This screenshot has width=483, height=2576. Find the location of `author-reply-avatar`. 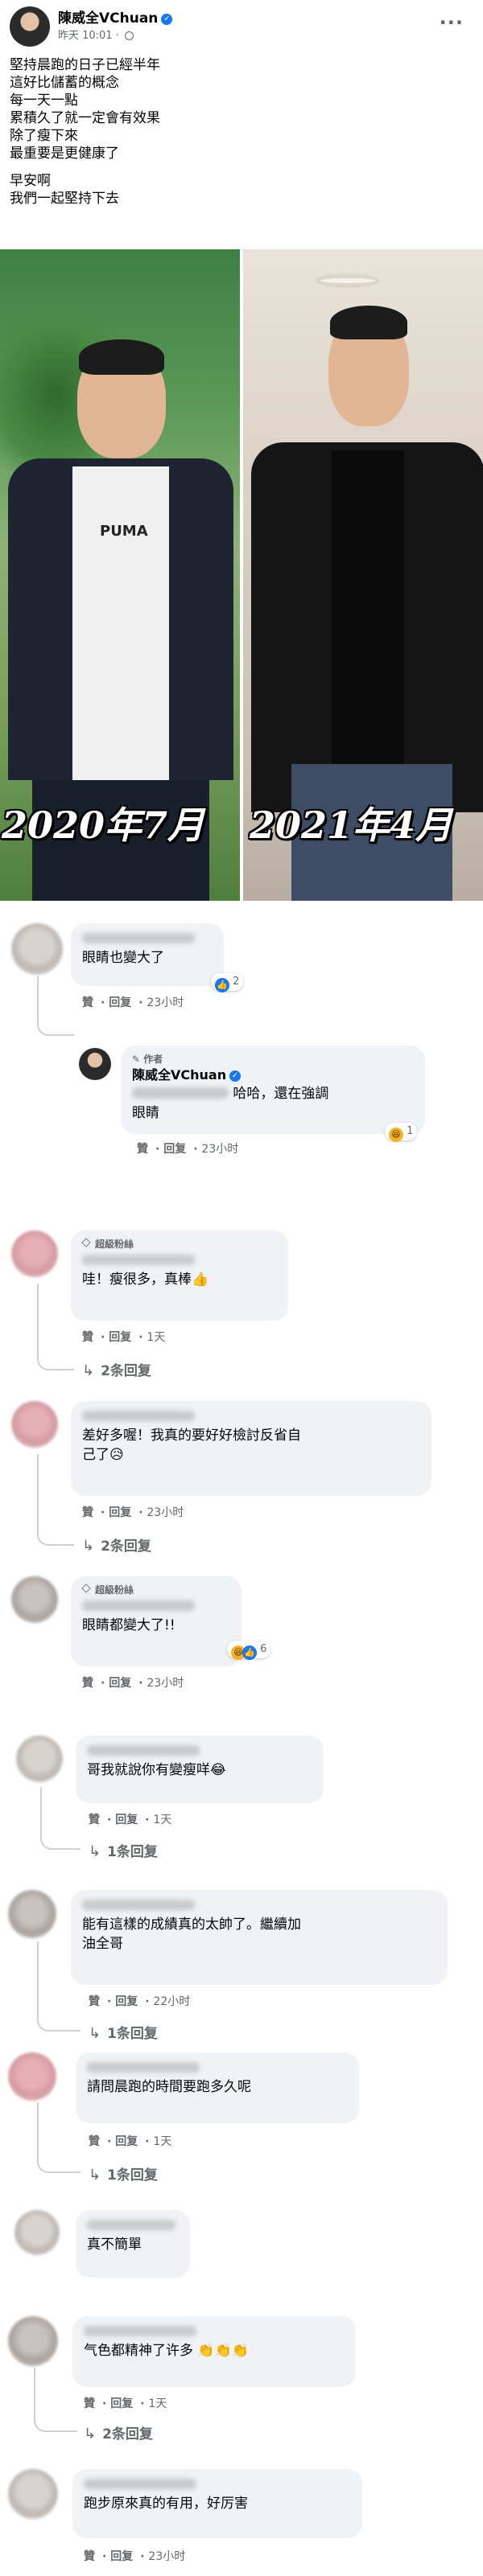

author-reply-avatar is located at coordinates (95, 1064).